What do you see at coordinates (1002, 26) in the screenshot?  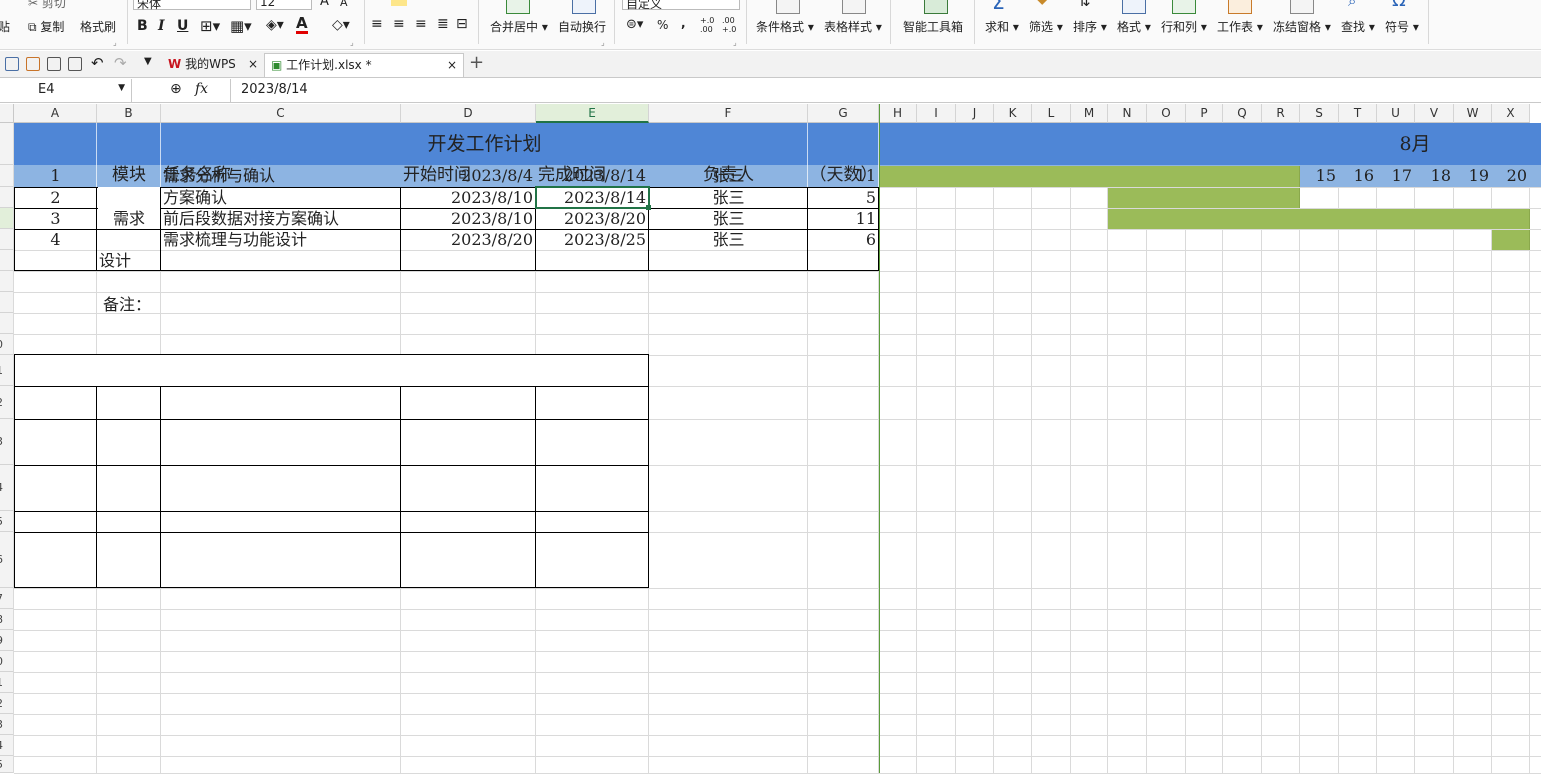 I see `sum-button: 求和 ▾` at bounding box center [1002, 26].